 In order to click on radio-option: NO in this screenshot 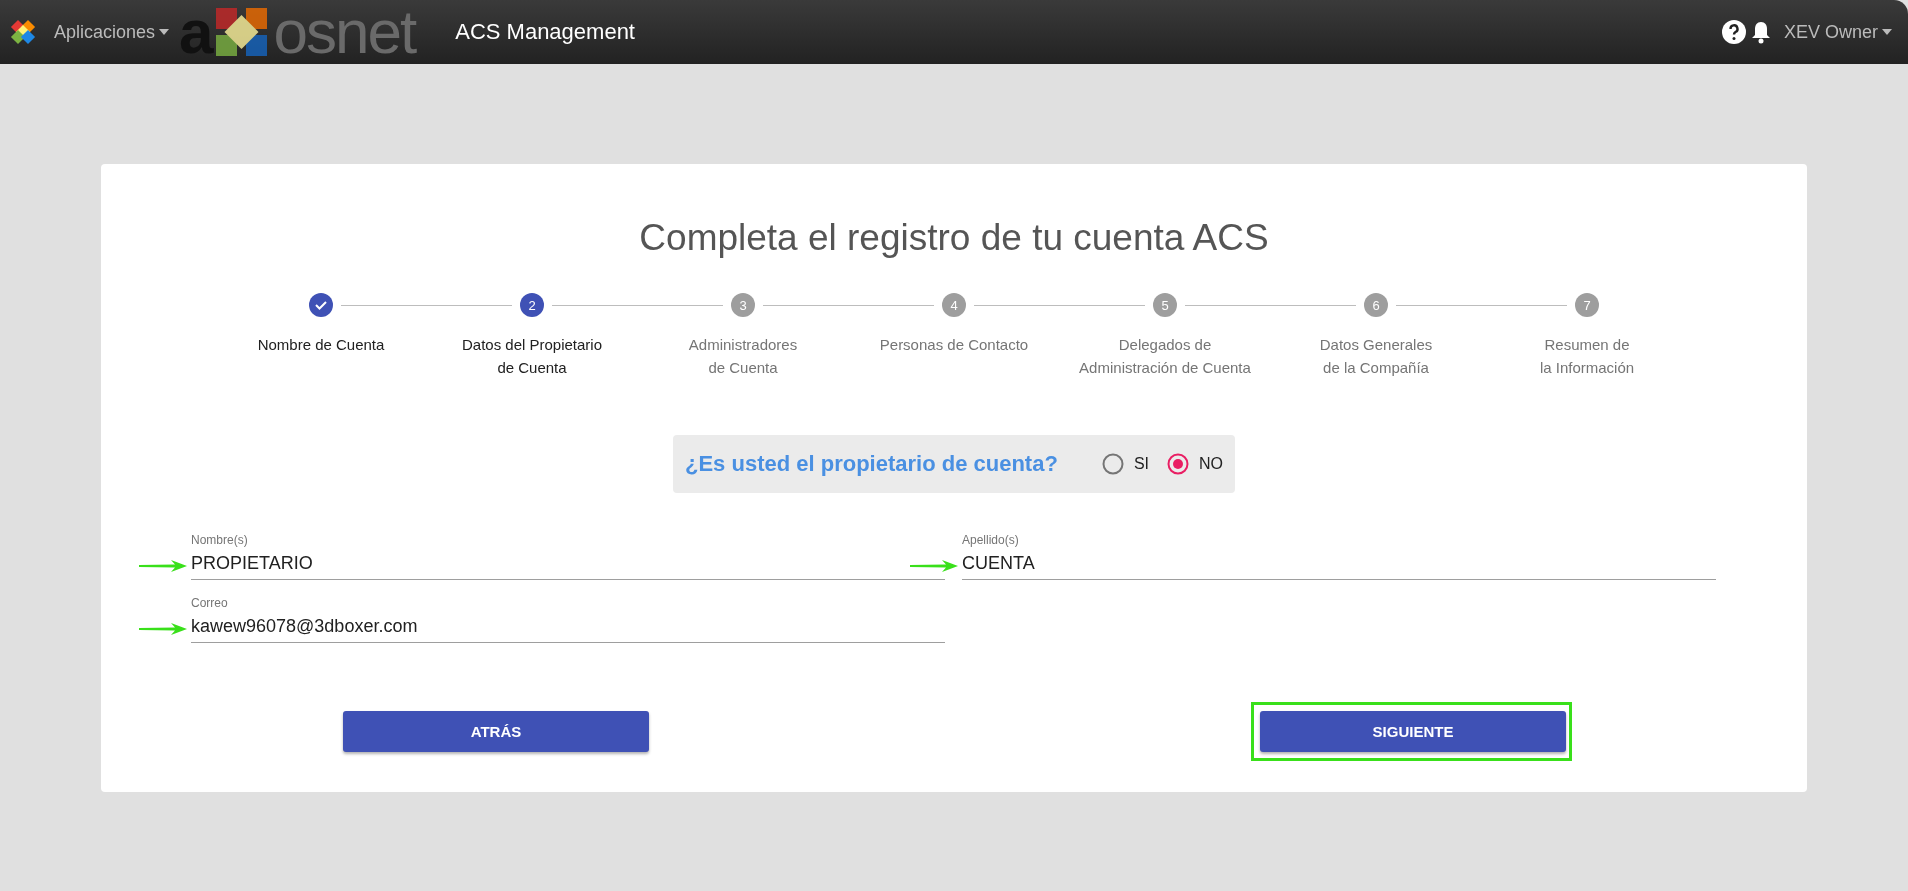, I will do `click(1195, 464)`.